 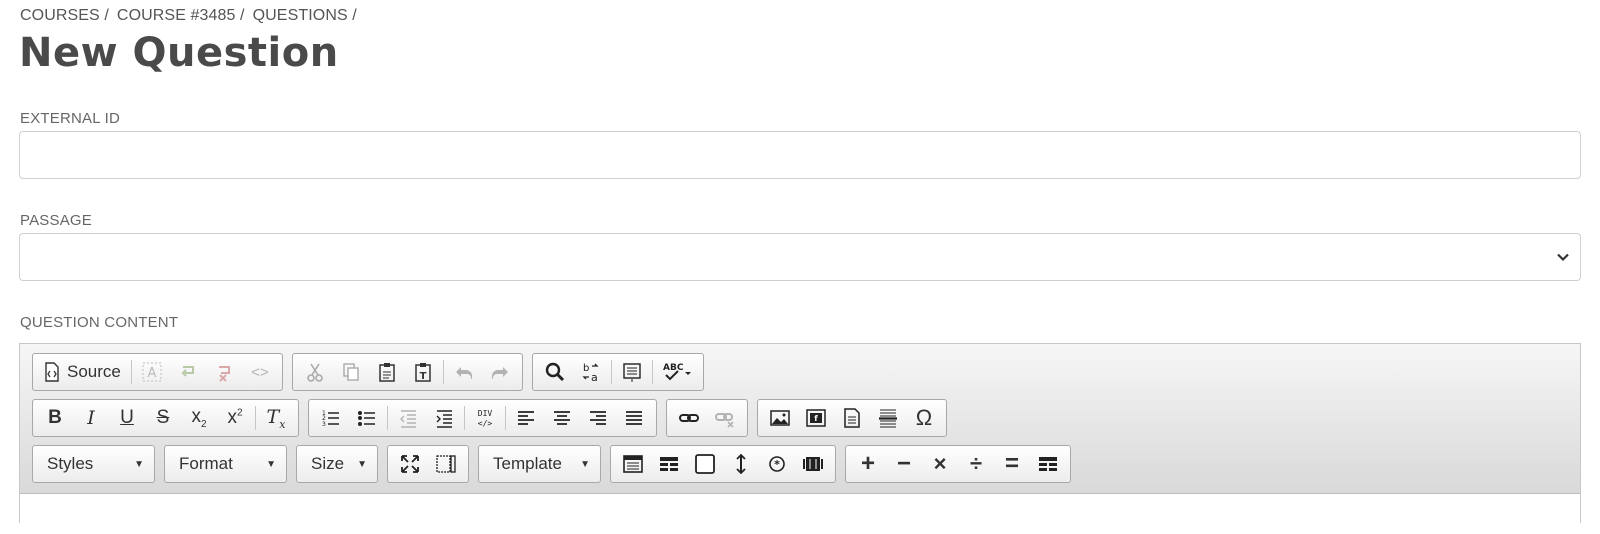 I want to click on autogrow-icon, so click(x=446, y=464).